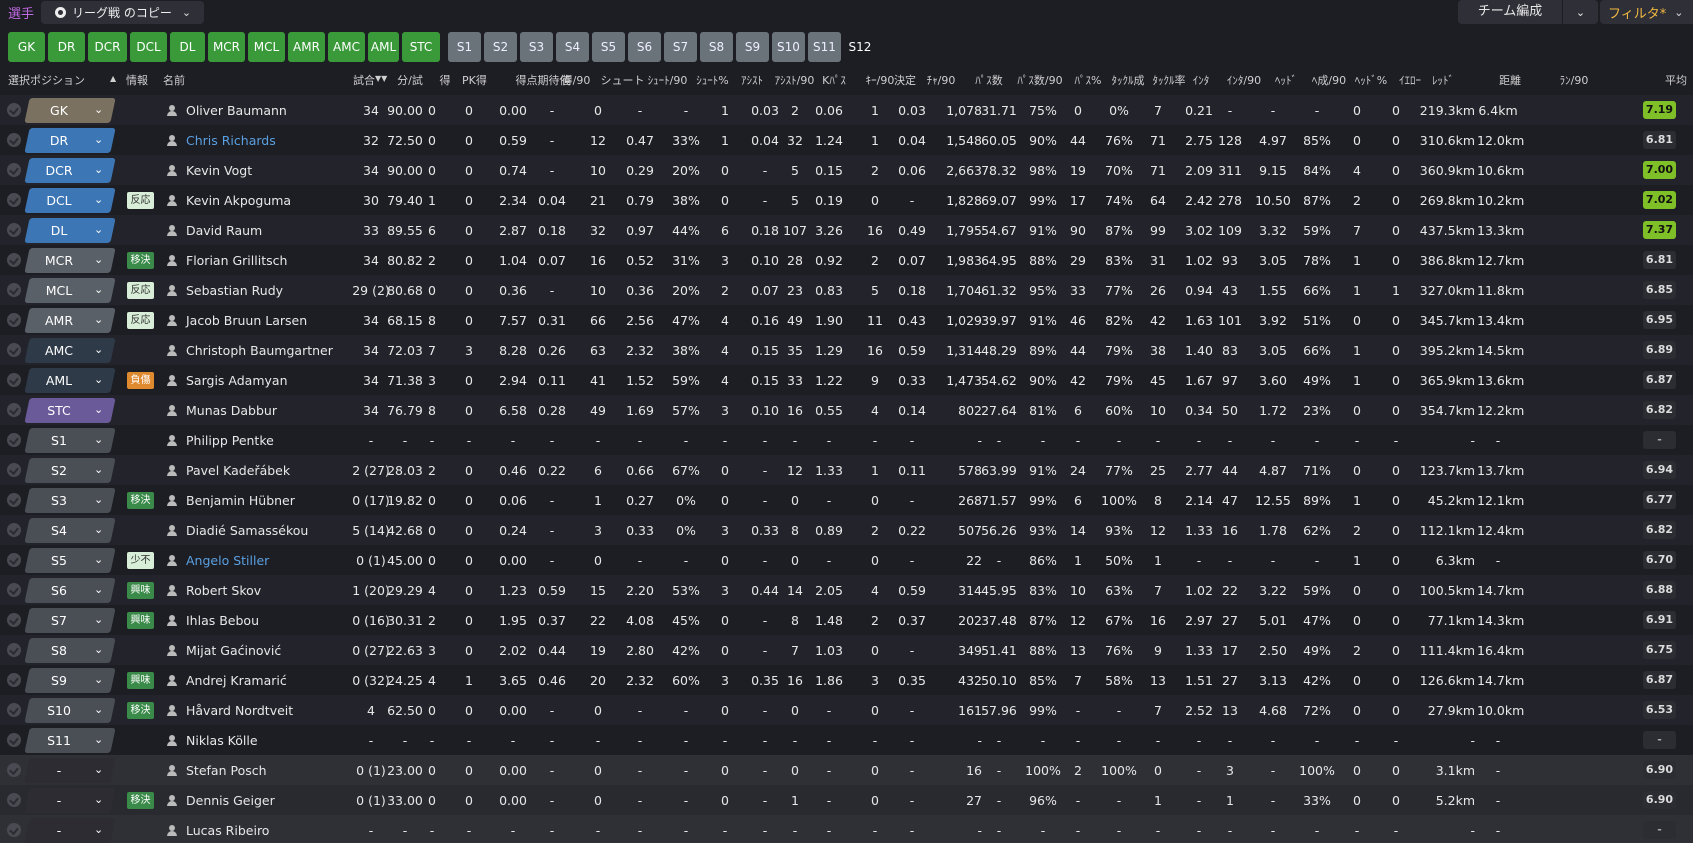  What do you see at coordinates (752, 47) in the screenshot?
I see `tab-s9: S9` at bounding box center [752, 47].